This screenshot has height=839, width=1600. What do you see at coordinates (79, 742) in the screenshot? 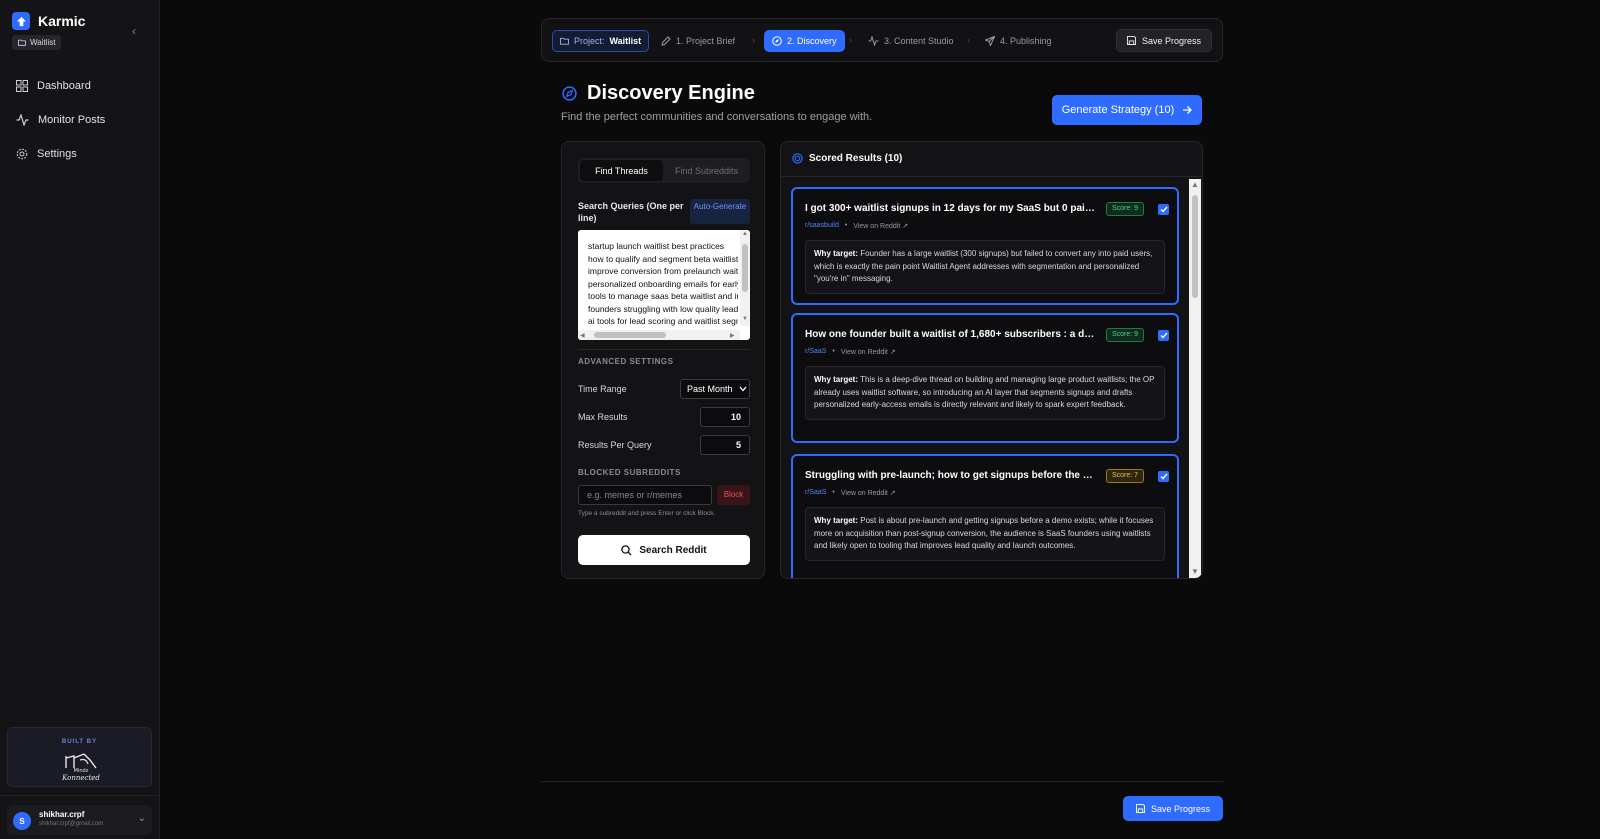
I see `built-by-label: BUILT BY` at bounding box center [79, 742].